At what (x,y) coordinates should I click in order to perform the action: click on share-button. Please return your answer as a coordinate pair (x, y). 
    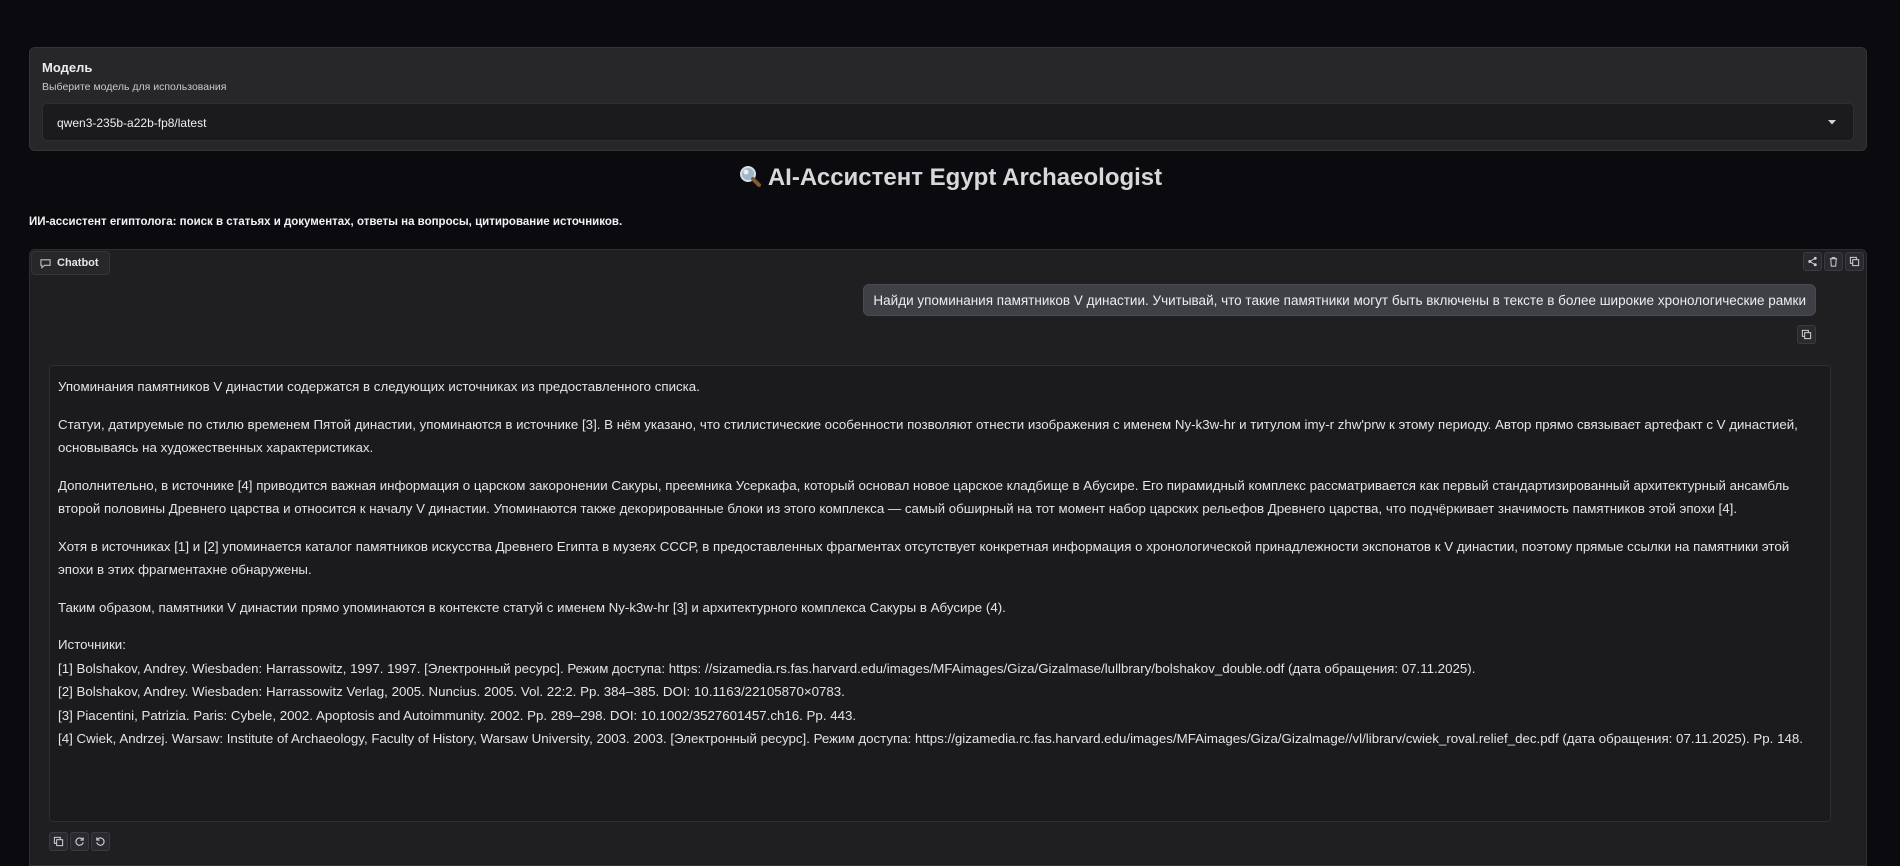
    Looking at the image, I should click on (1812, 261).